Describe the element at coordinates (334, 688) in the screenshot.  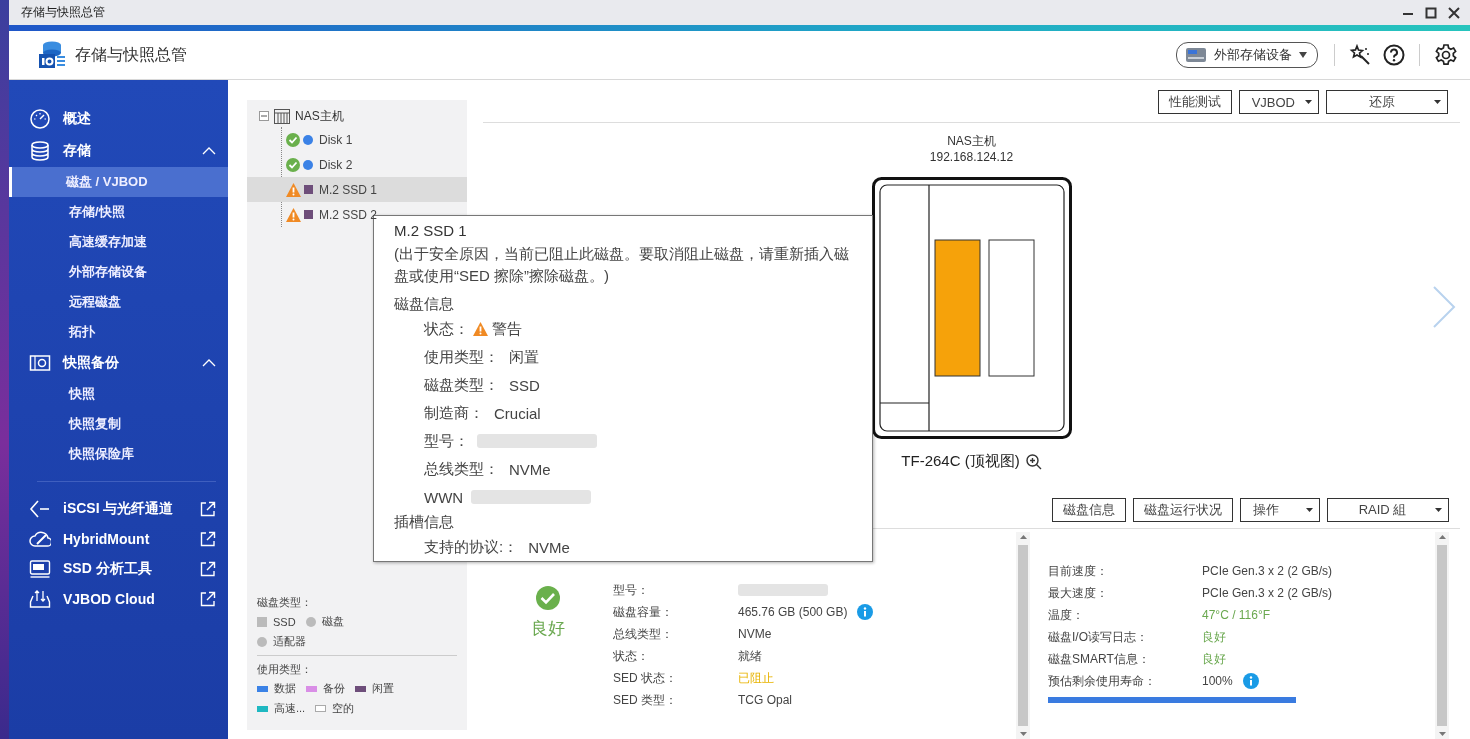
I see `legend-label: 备份` at that location.